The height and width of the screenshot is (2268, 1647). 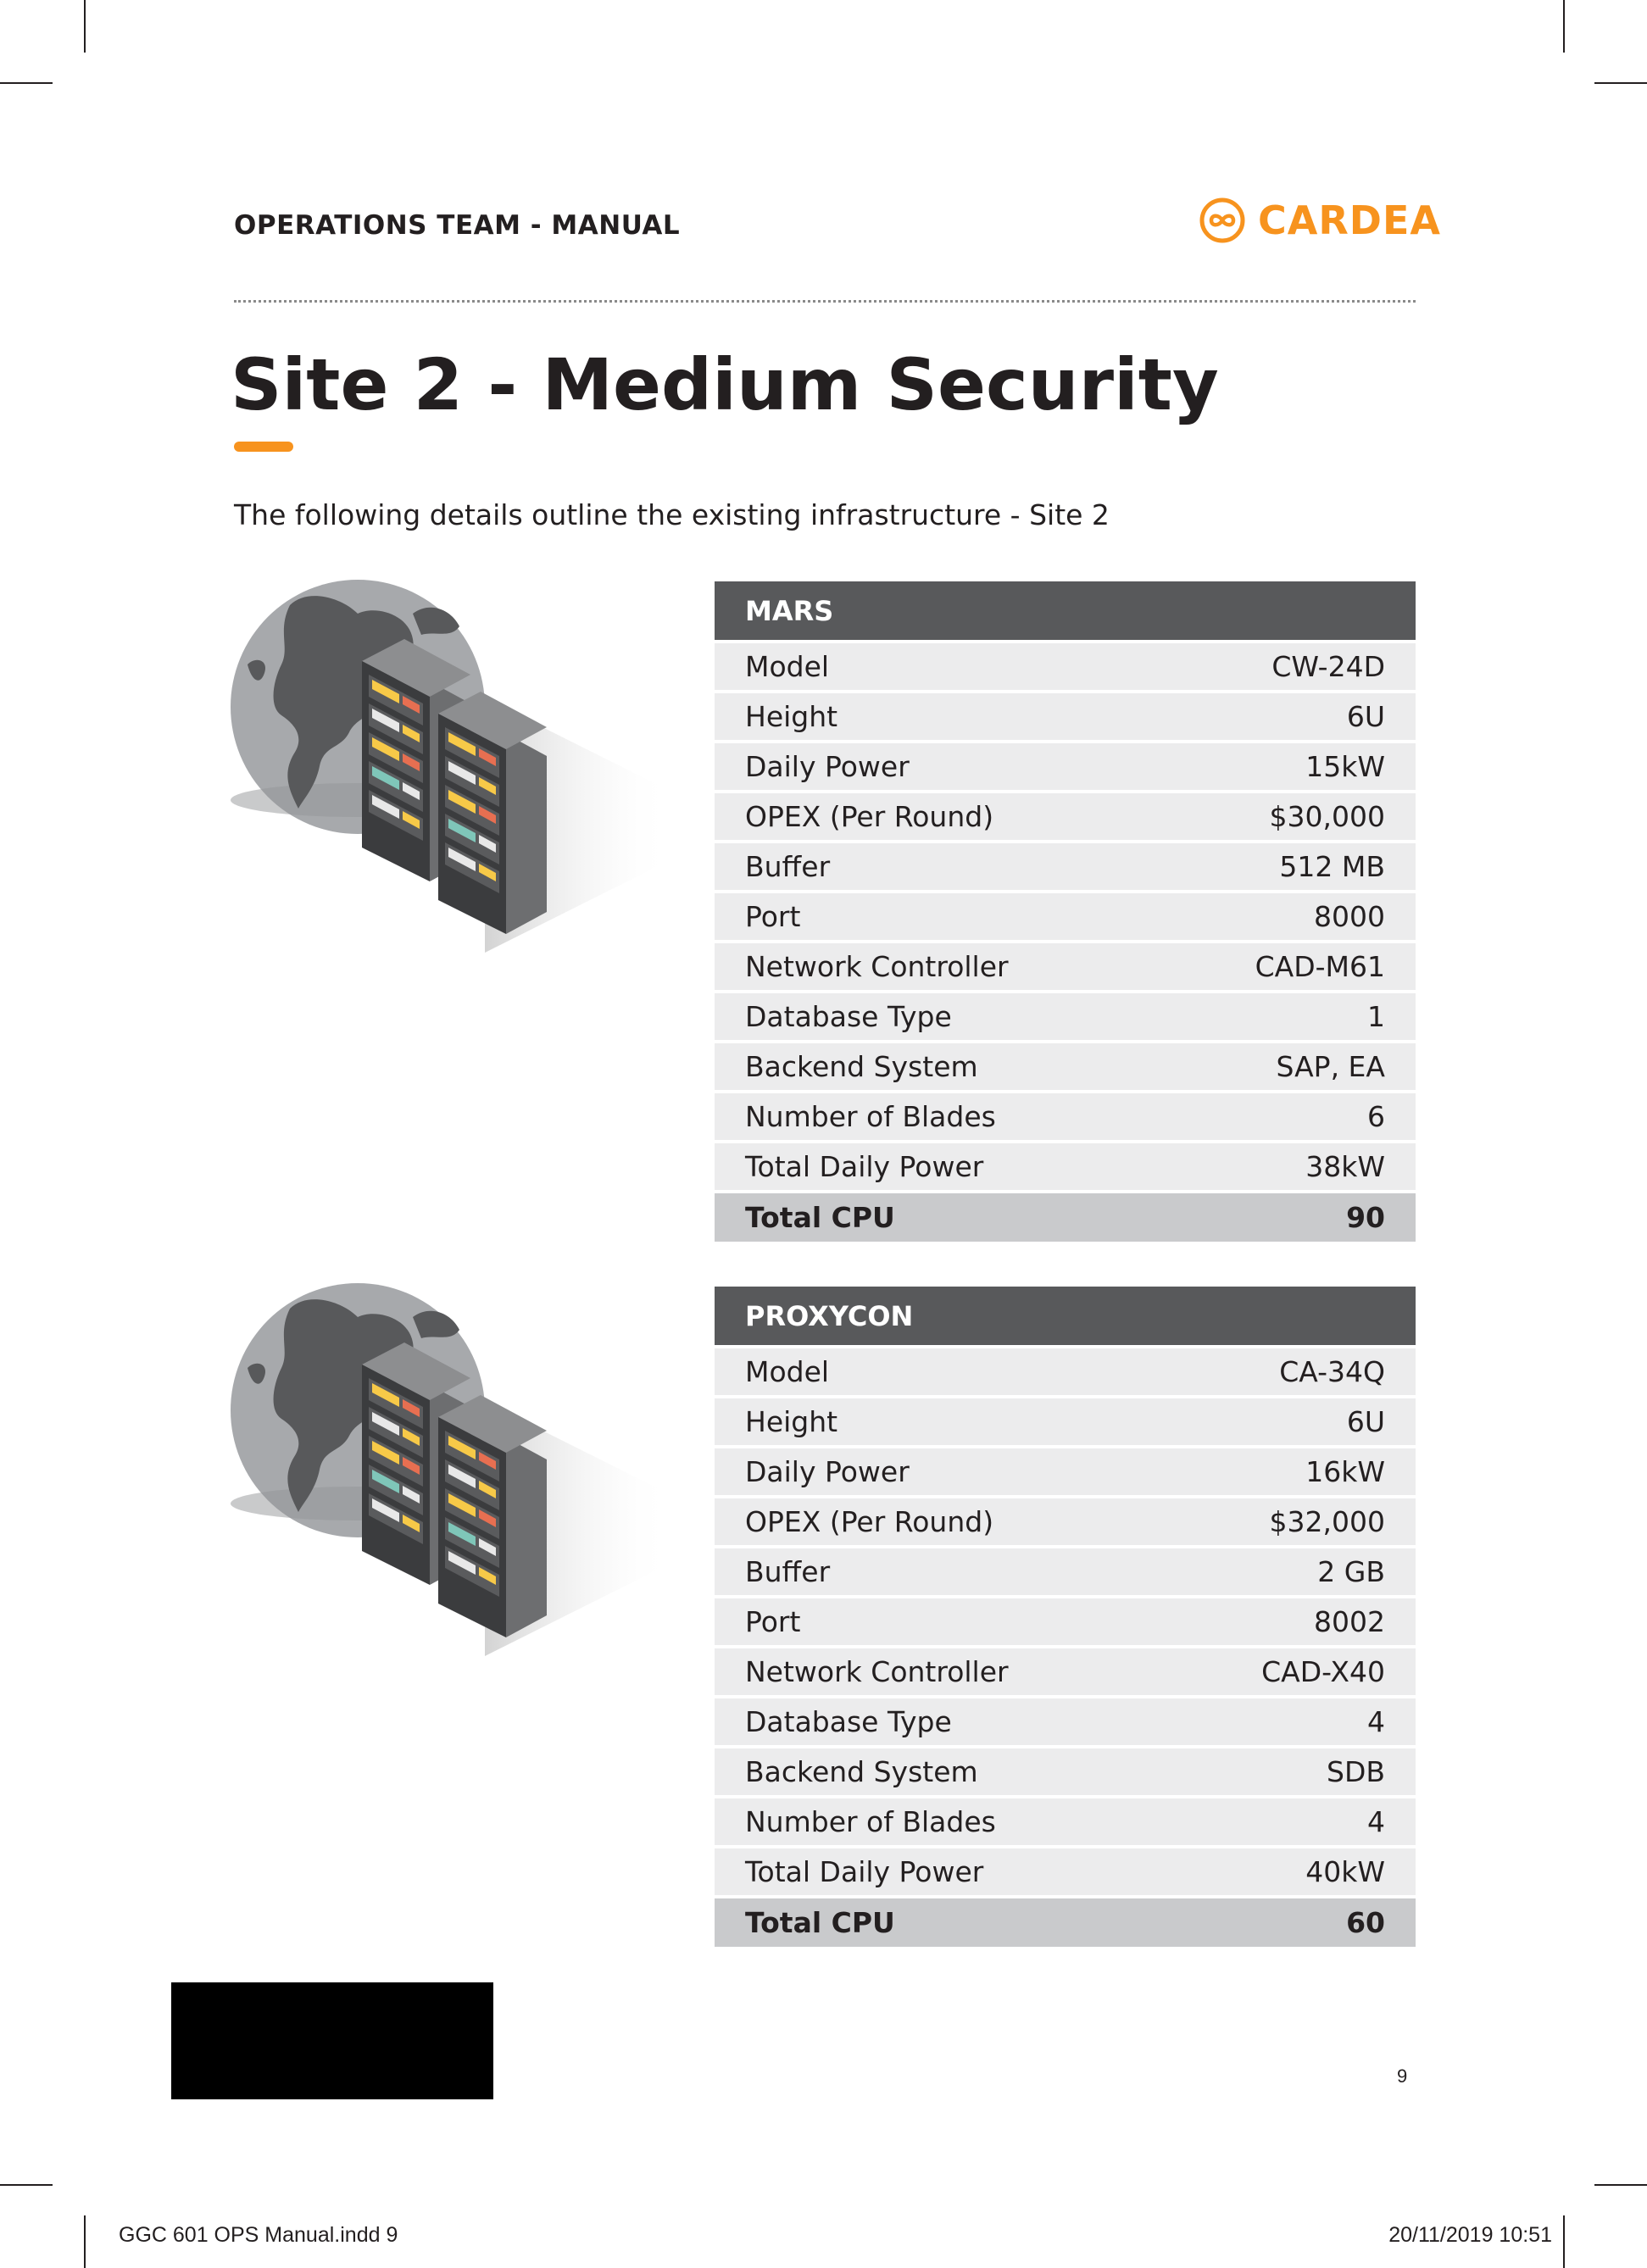 What do you see at coordinates (1065, 1522) in the screenshot?
I see `table-row: OPEX (Per Round) $32,000` at bounding box center [1065, 1522].